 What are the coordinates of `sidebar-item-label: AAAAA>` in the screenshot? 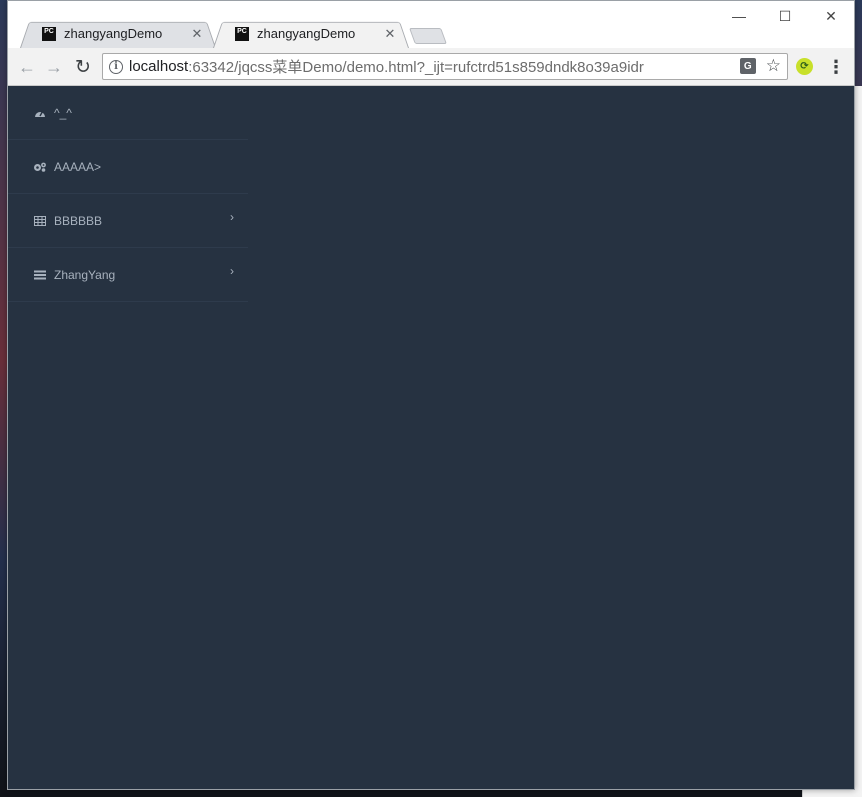 It's located at (78, 166).